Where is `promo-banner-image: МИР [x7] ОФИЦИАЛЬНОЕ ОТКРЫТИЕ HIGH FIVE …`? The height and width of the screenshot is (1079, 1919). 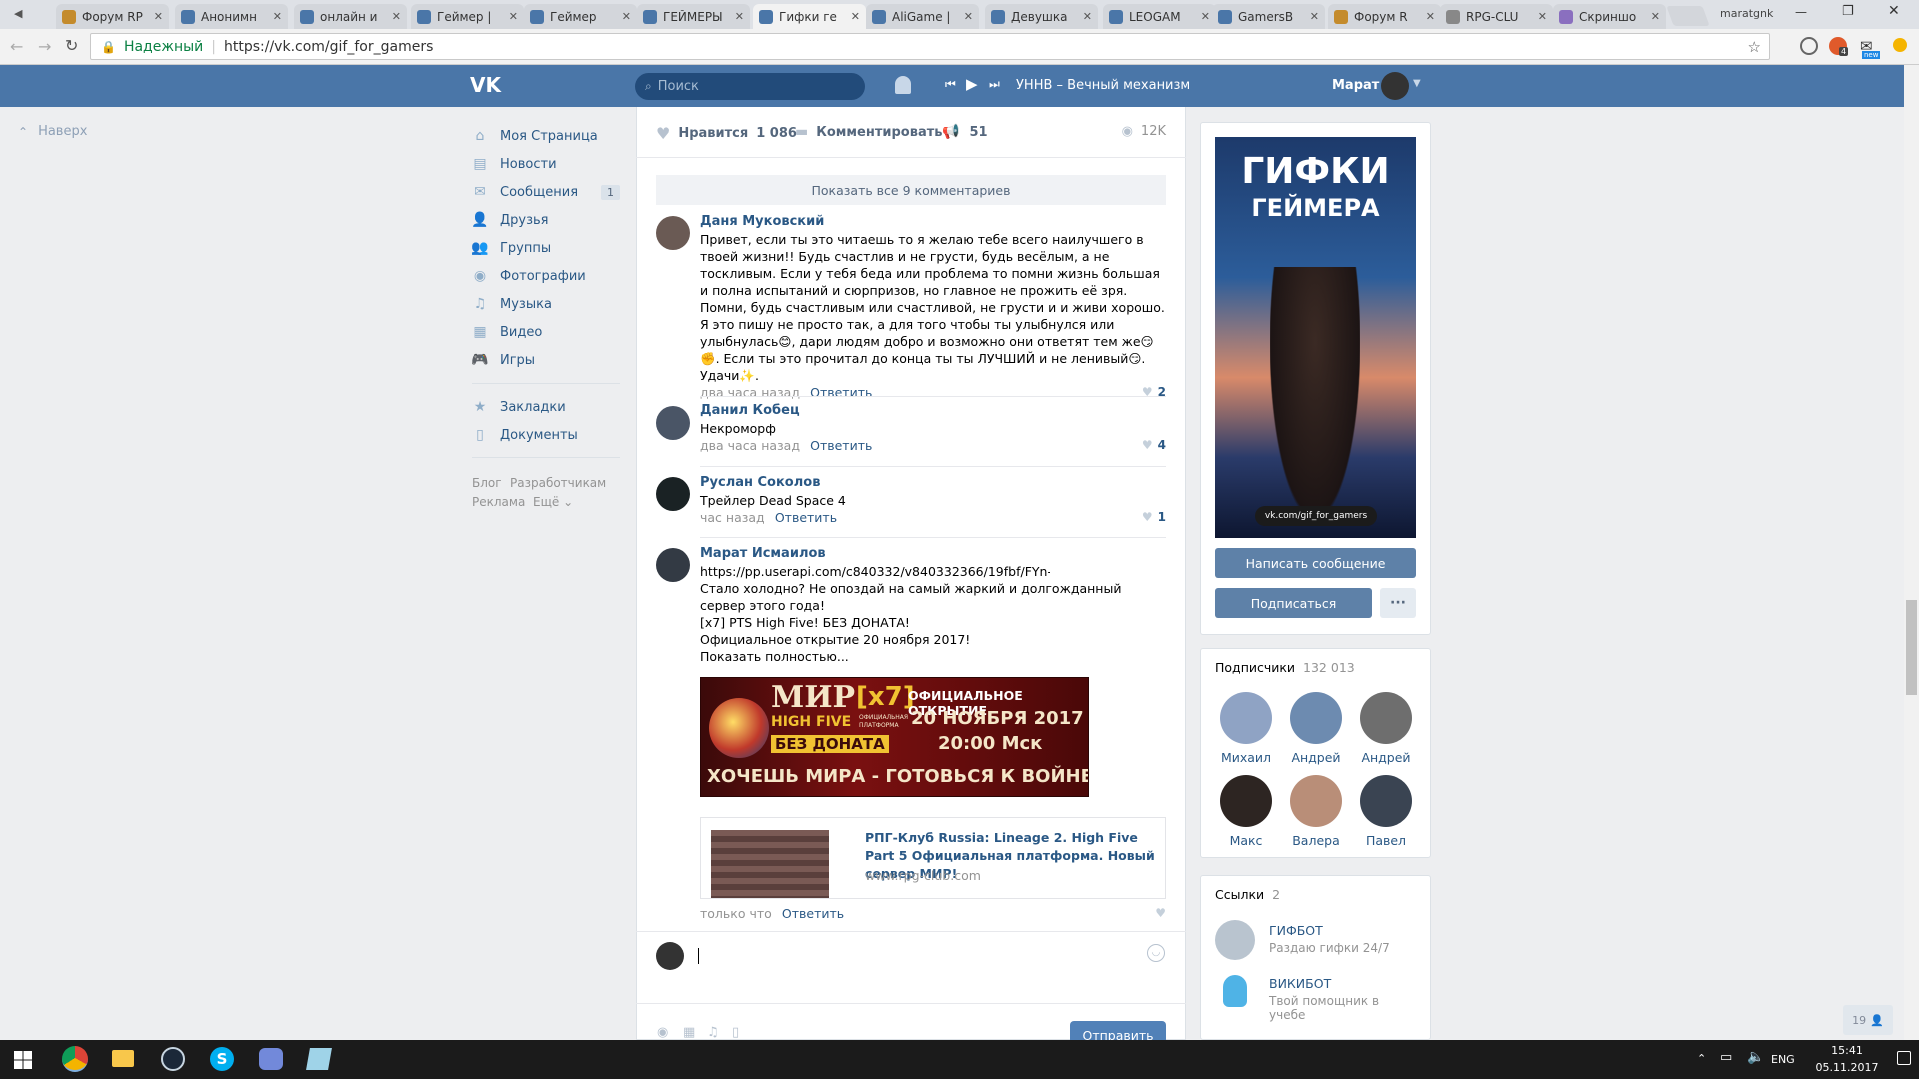 promo-banner-image: МИР [x7] ОФИЦИАЛЬНОЕ ОТКРЫТИЕ HIGH FIVE … is located at coordinates (894, 737).